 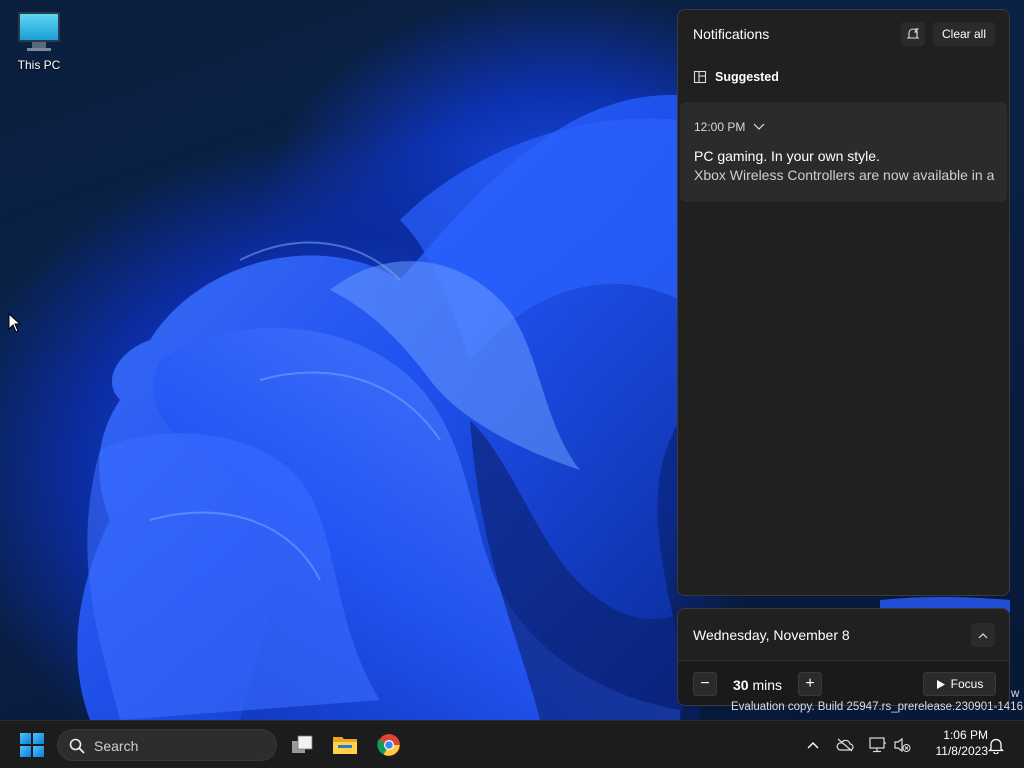 I want to click on chrome-icon, so click(x=388, y=745).